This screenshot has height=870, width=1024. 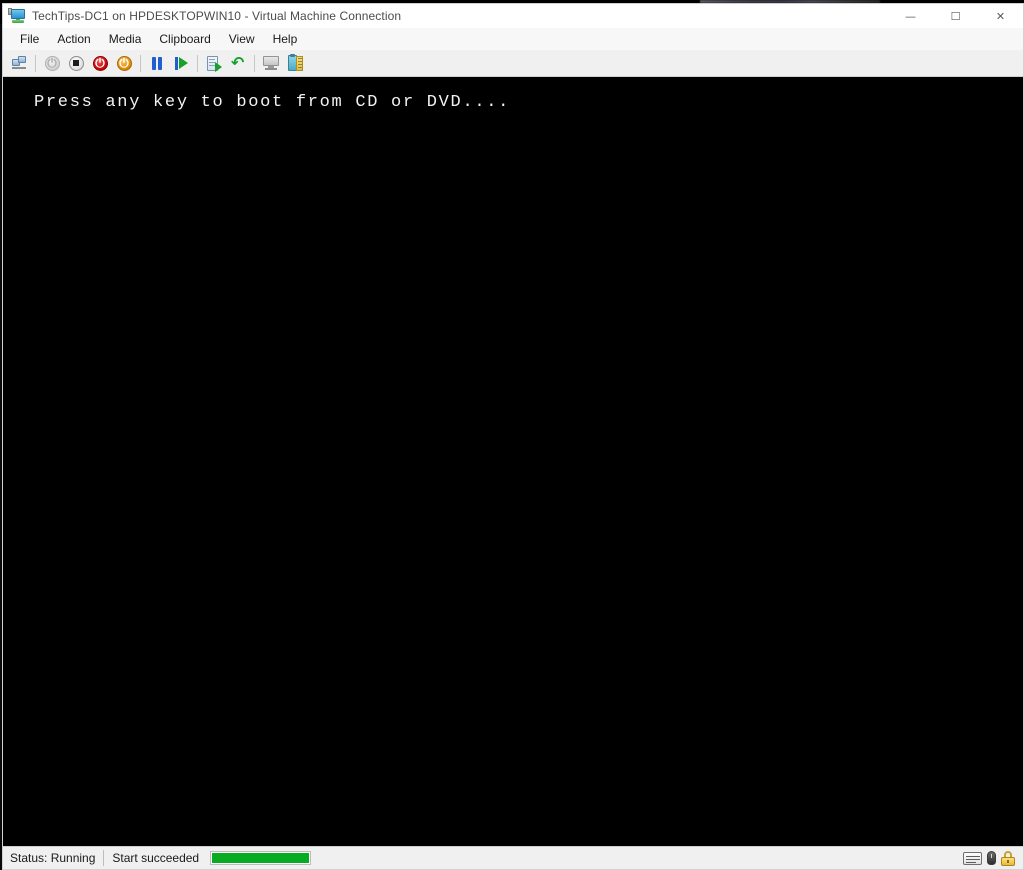 I want to click on lock-button, so click(x=1008, y=858).